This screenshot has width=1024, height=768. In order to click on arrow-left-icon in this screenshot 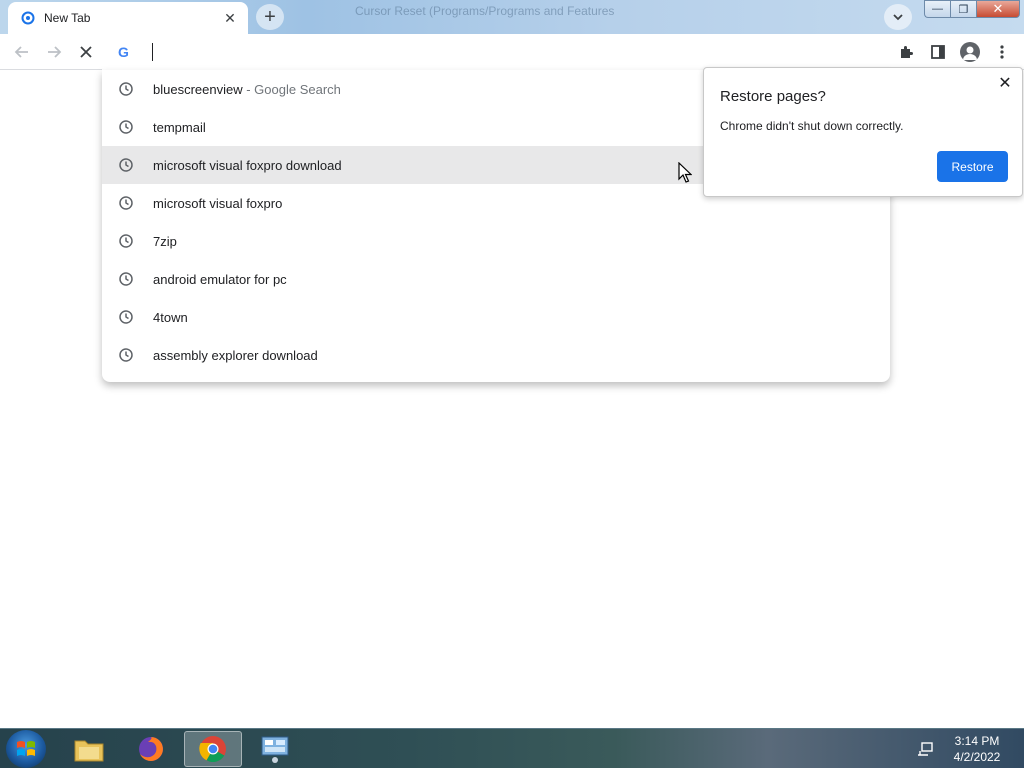, I will do `click(21, 52)`.